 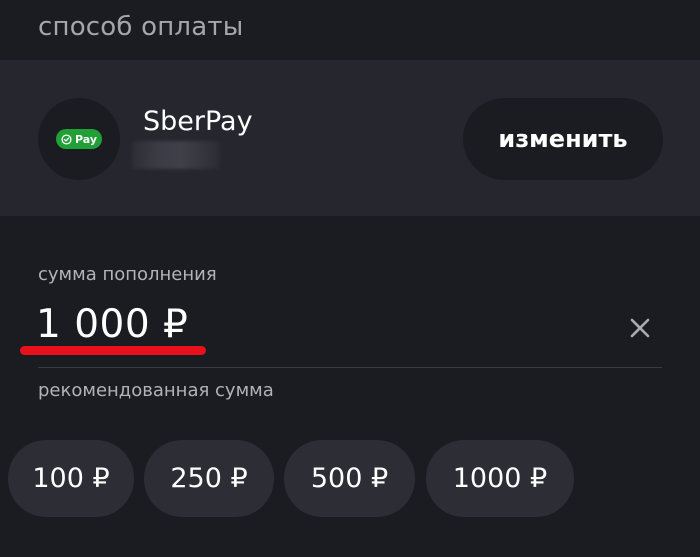 I want to click on change-payment-method-button: изменить, so click(x=563, y=139).